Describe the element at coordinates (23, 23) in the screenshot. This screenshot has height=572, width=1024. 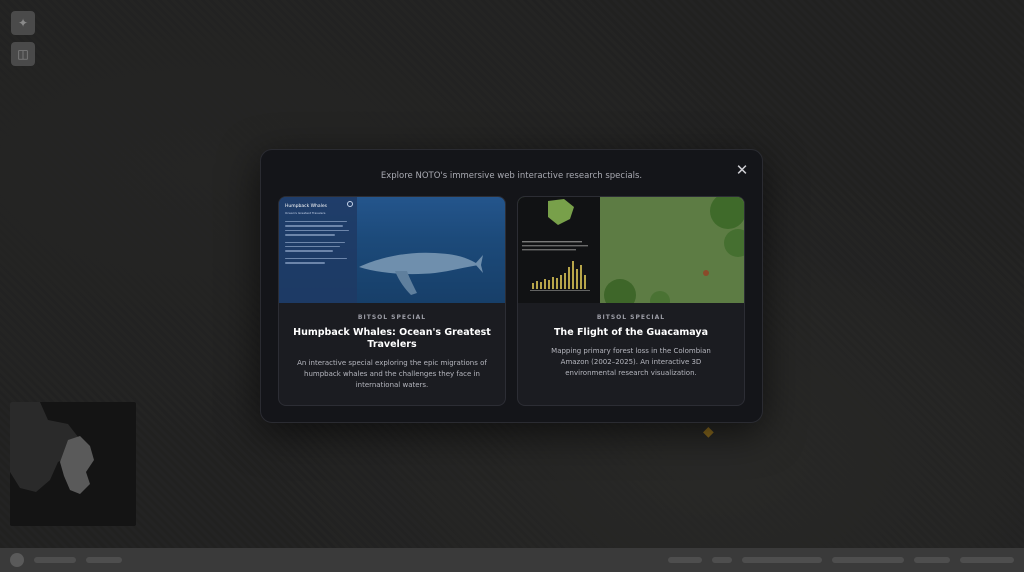
I see `compass-icon: ✦` at that location.